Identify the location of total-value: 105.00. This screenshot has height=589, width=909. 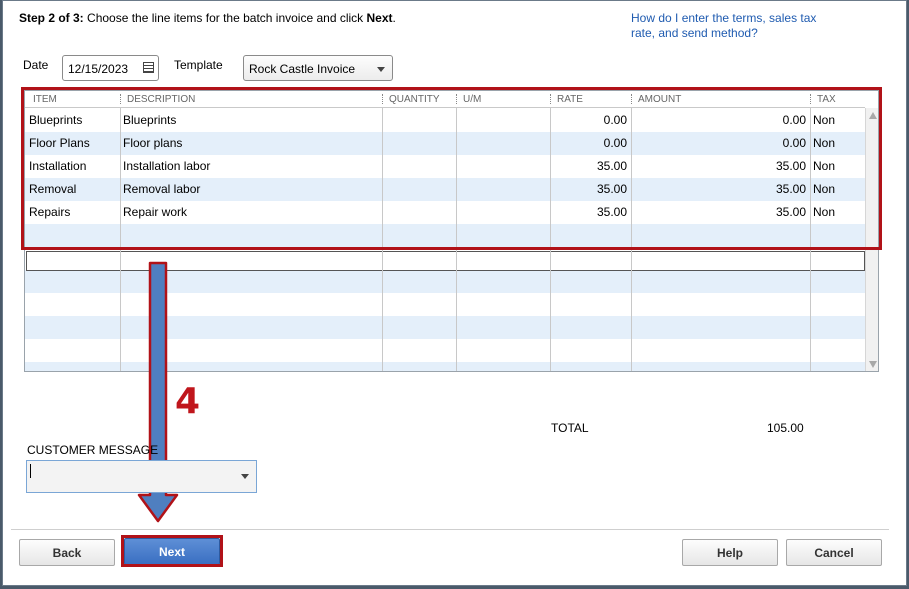
(785, 428).